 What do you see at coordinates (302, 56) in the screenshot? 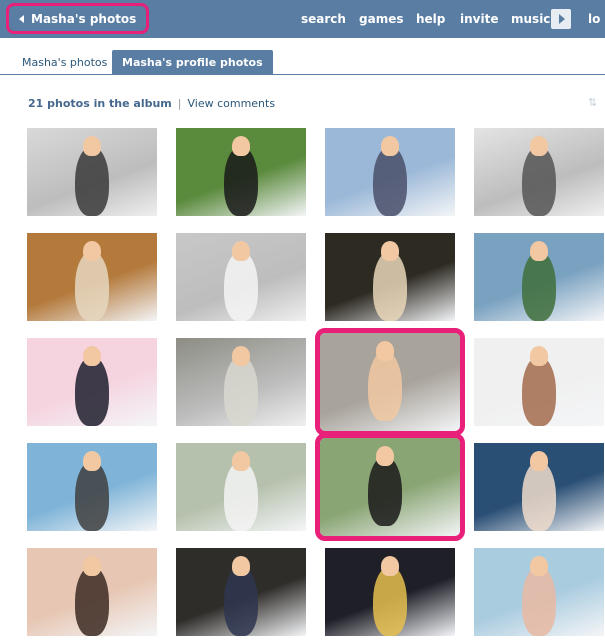
I see `album-tabs: Masha's photos Masha's profile photos` at bounding box center [302, 56].